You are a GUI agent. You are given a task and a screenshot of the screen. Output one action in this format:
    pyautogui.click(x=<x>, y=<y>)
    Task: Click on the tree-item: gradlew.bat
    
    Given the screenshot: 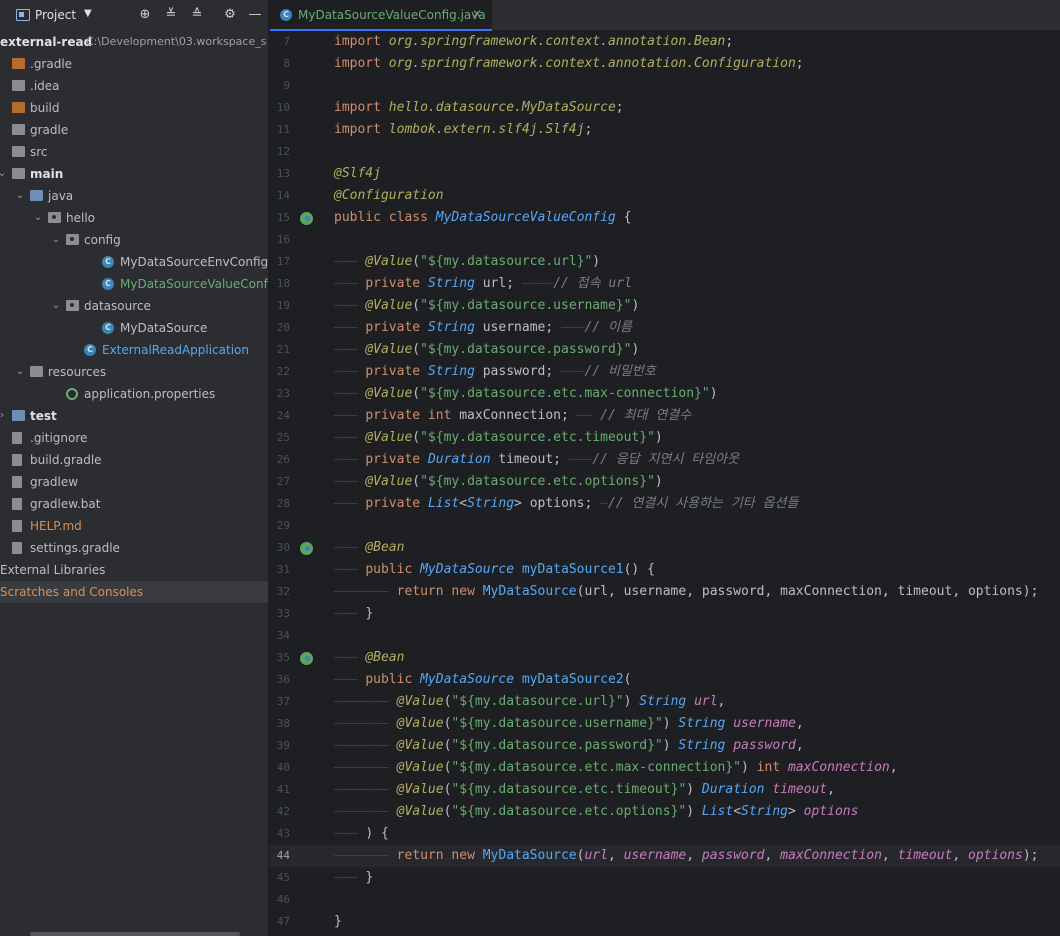 What is the action you would take?
    pyautogui.click(x=134, y=504)
    